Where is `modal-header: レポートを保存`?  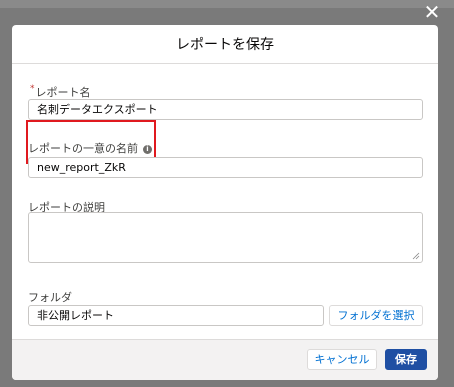
modal-header: レポートを保存 is located at coordinates (225, 44).